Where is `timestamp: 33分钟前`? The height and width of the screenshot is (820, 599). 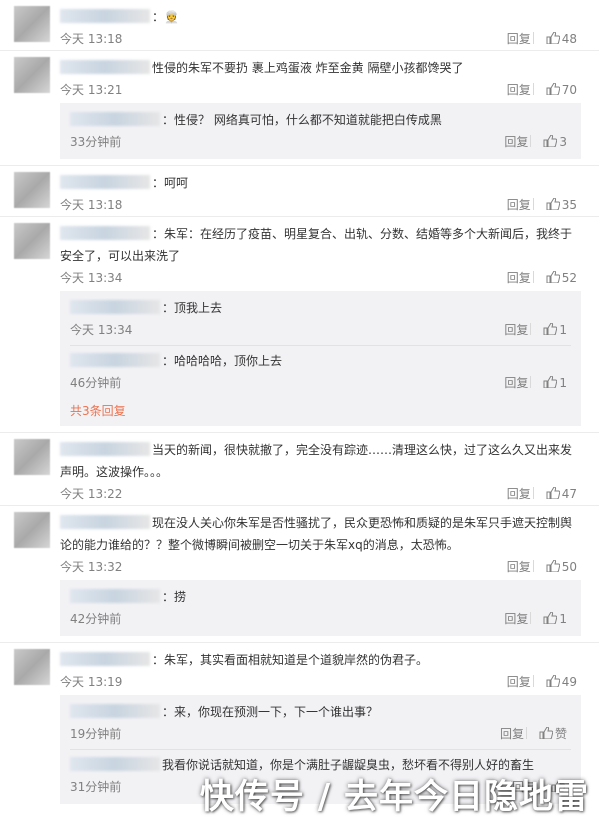 timestamp: 33分钟前 is located at coordinates (96, 142).